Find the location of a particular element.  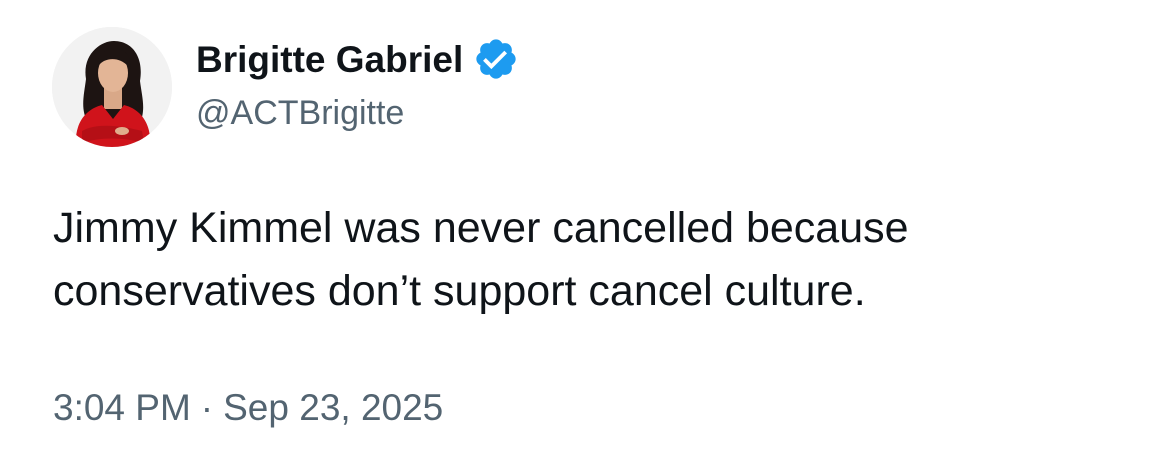

avatar is located at coordinates (112, 87).